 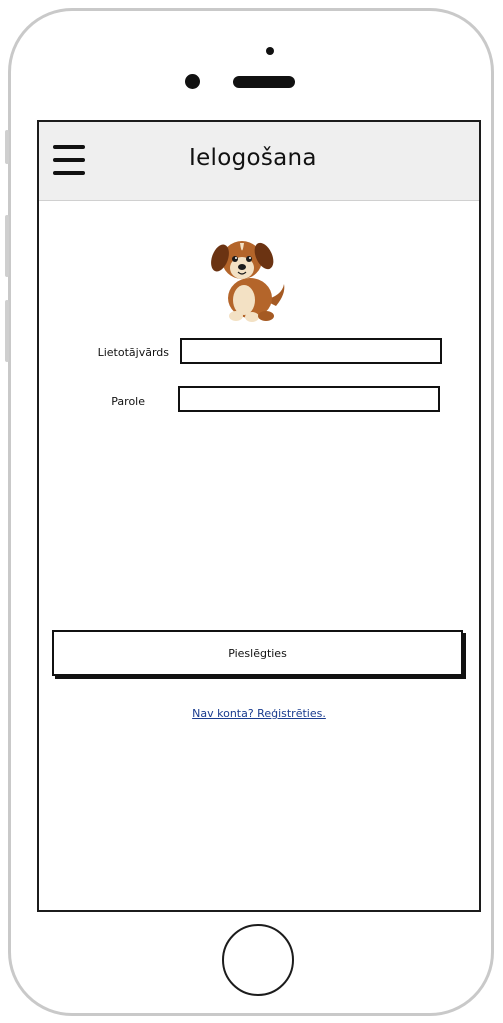 What do you see at coordinates (264, 82) in the screenshot?
I see `earpiece-speaker` at bounding box center [264, 82].